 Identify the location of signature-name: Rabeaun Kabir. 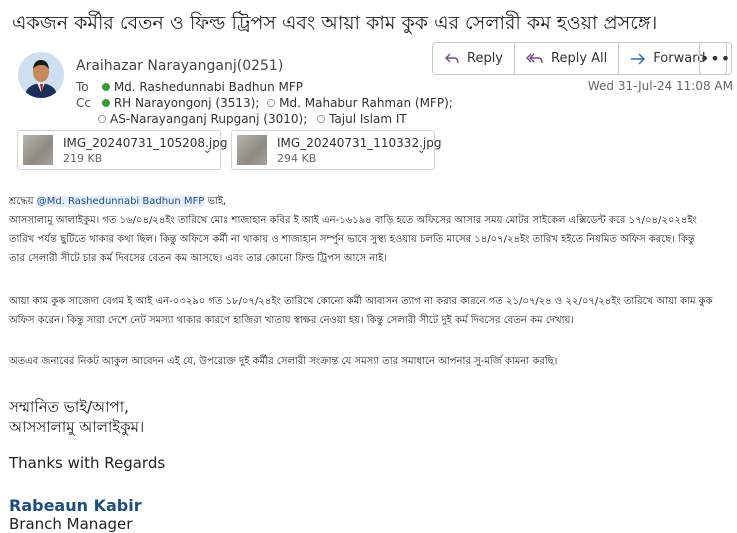
(75, 505).